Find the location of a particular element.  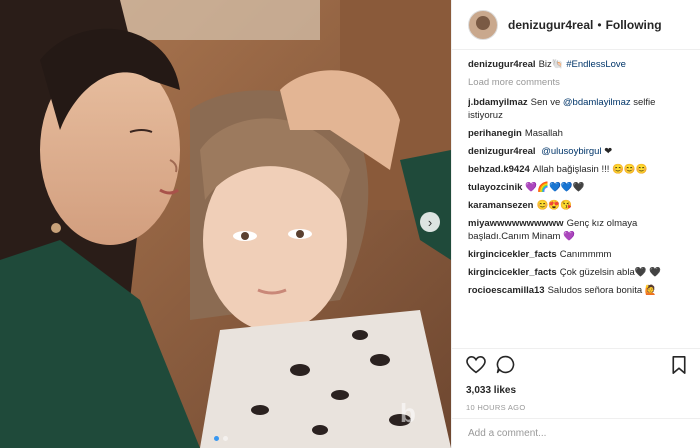

comment-username: karamansezen is located at coordinates (500, 205).